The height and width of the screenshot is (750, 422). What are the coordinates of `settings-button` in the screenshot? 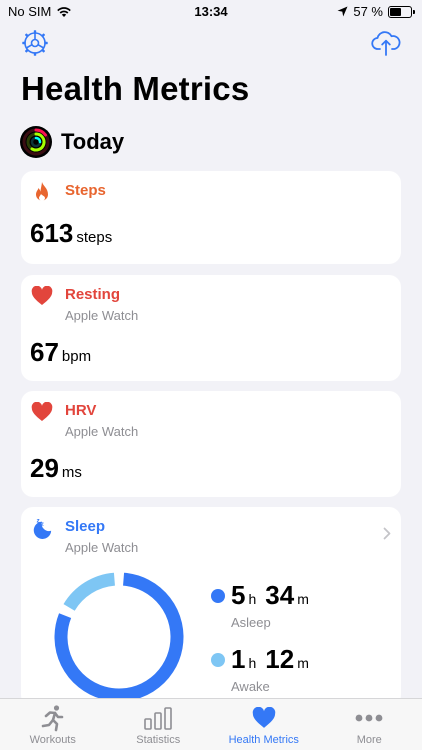 It's located at (35, 43).